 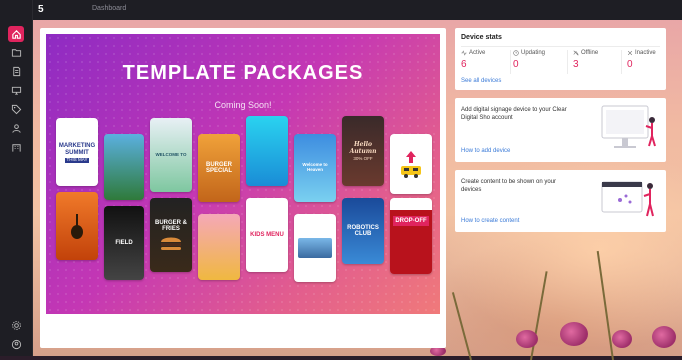 I want to click on stat-label: Inactive, so click(x=645, y=53).